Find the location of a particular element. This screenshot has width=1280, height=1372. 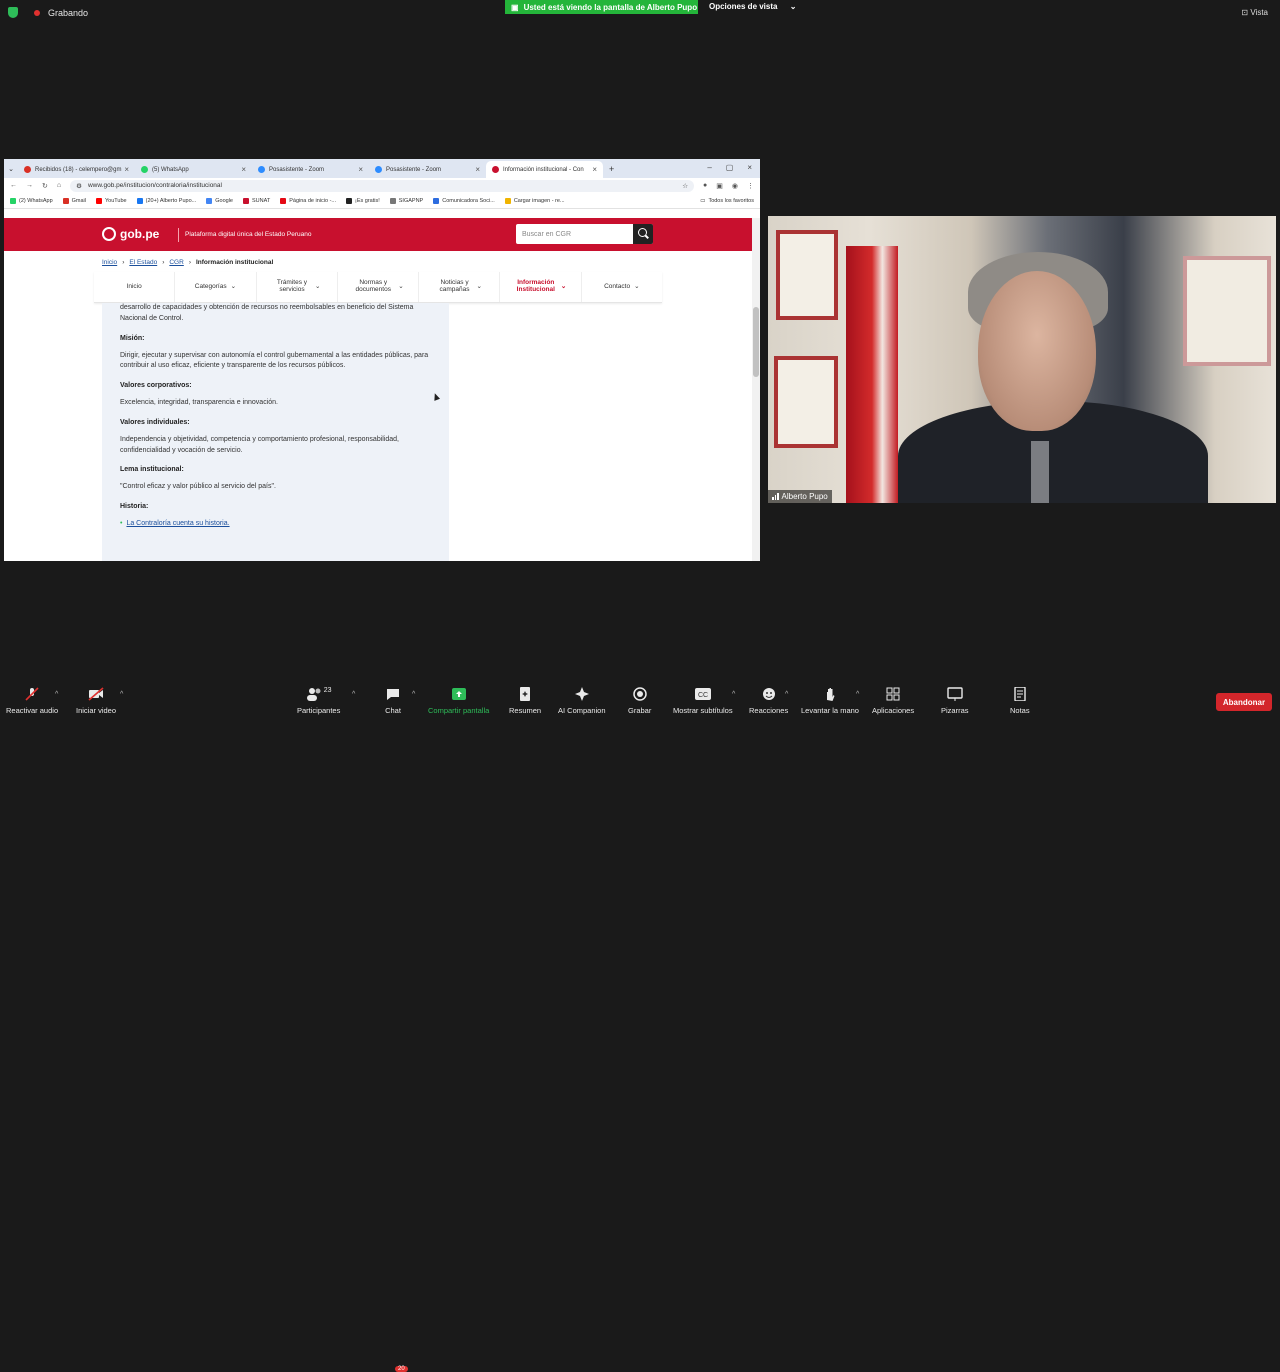

captions-caret-icon: ^ is located at coordinates (733, 694).